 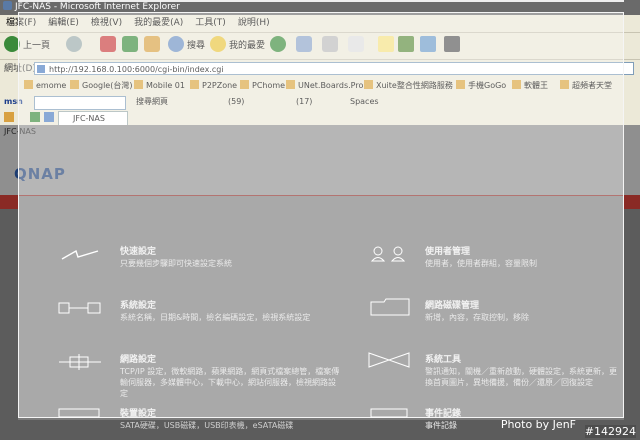 What do you see at coordinates (443, 360) in the screenshot?
I see `system-tools-title: 系統工具` at bounding box center [443, 360].